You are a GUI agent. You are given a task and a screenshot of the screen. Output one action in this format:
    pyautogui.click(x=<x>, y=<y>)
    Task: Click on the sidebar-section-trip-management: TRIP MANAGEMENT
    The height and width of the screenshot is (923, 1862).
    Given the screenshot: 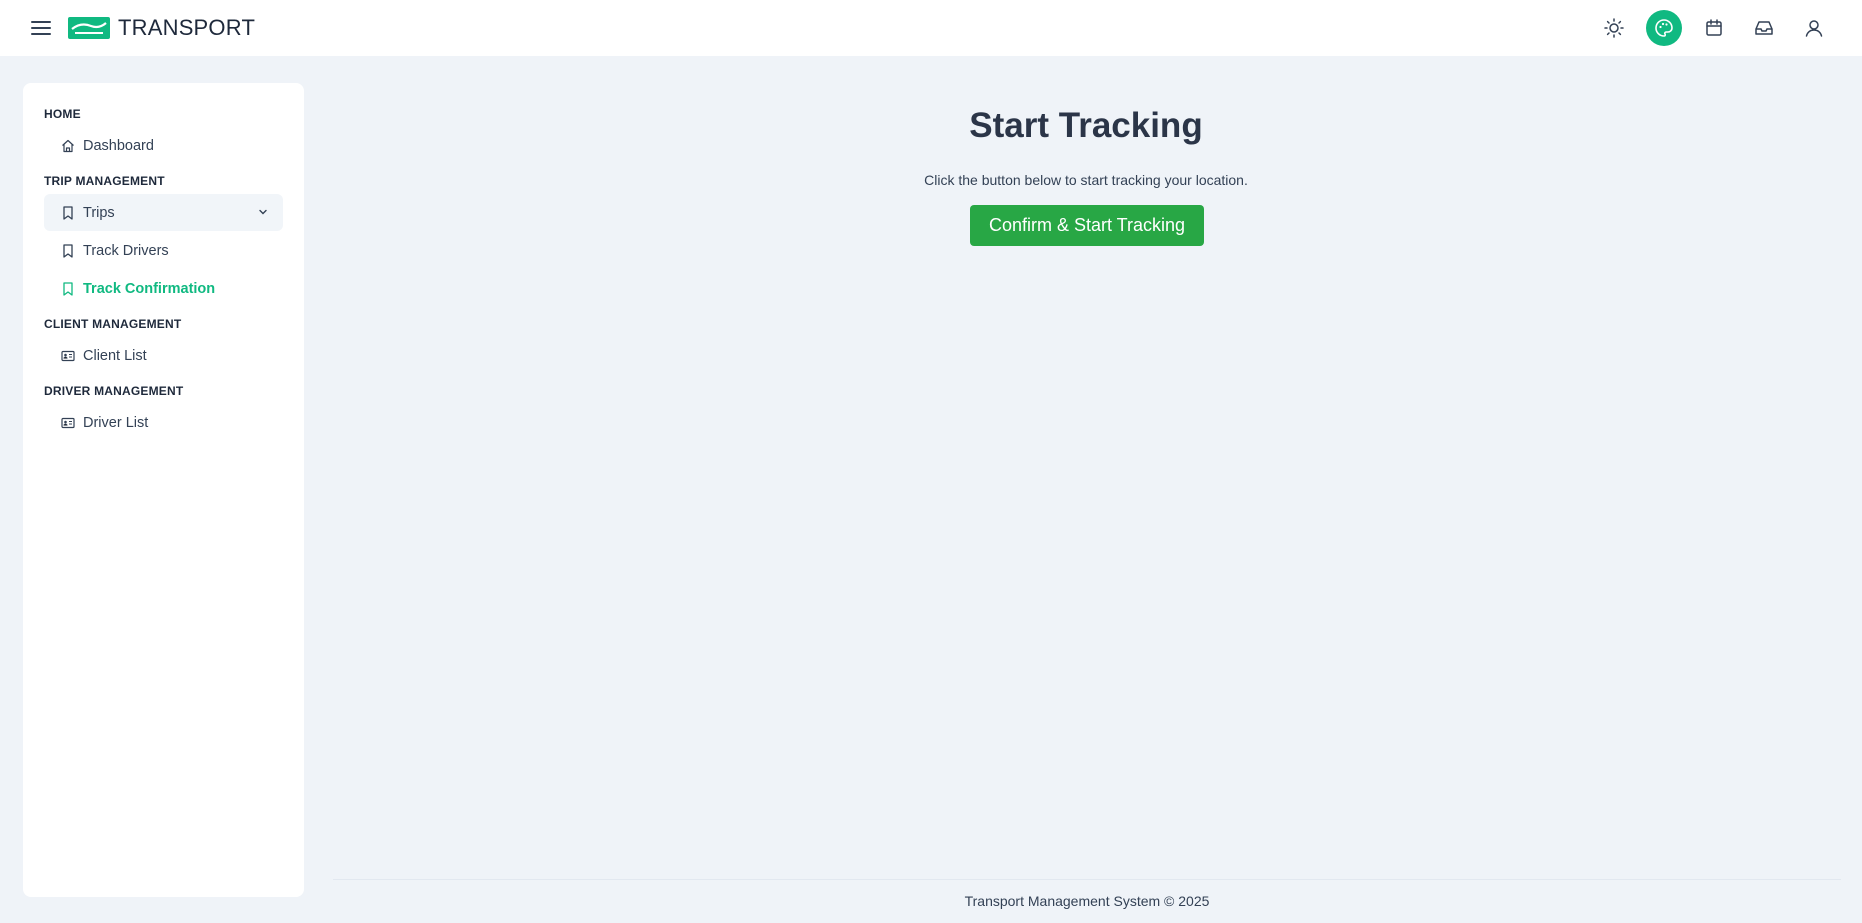 What is the action you would take?
    pyautogui.click(x=104, y=181)
    